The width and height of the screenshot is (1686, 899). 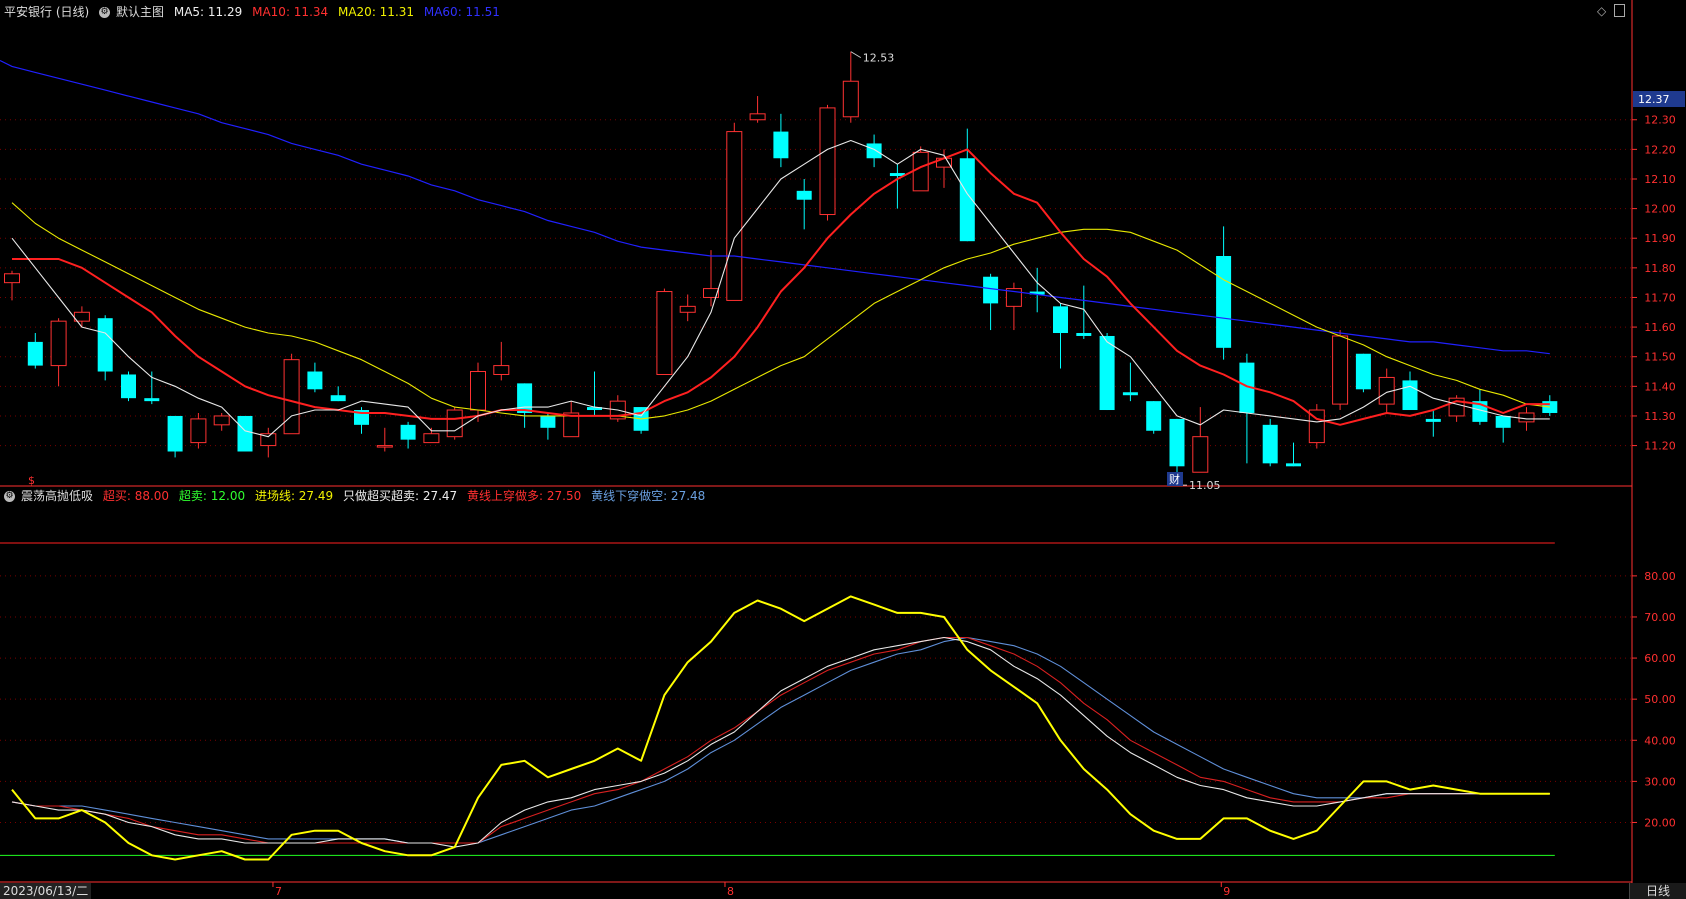 I want to click on high-pointer, so click(x=856, y=55).